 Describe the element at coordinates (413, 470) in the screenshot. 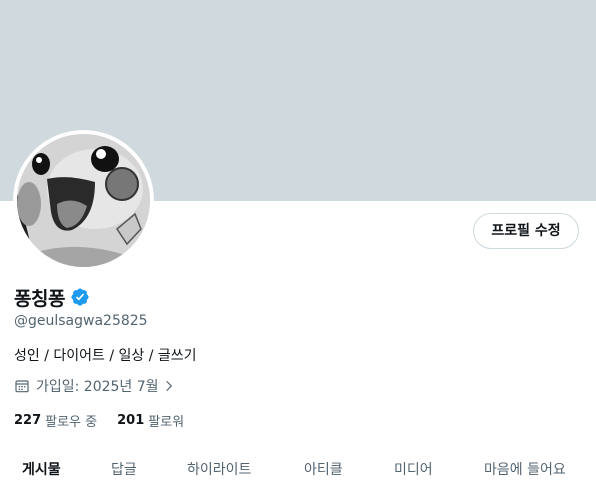

I see `tab-media: 미디어` at that location.